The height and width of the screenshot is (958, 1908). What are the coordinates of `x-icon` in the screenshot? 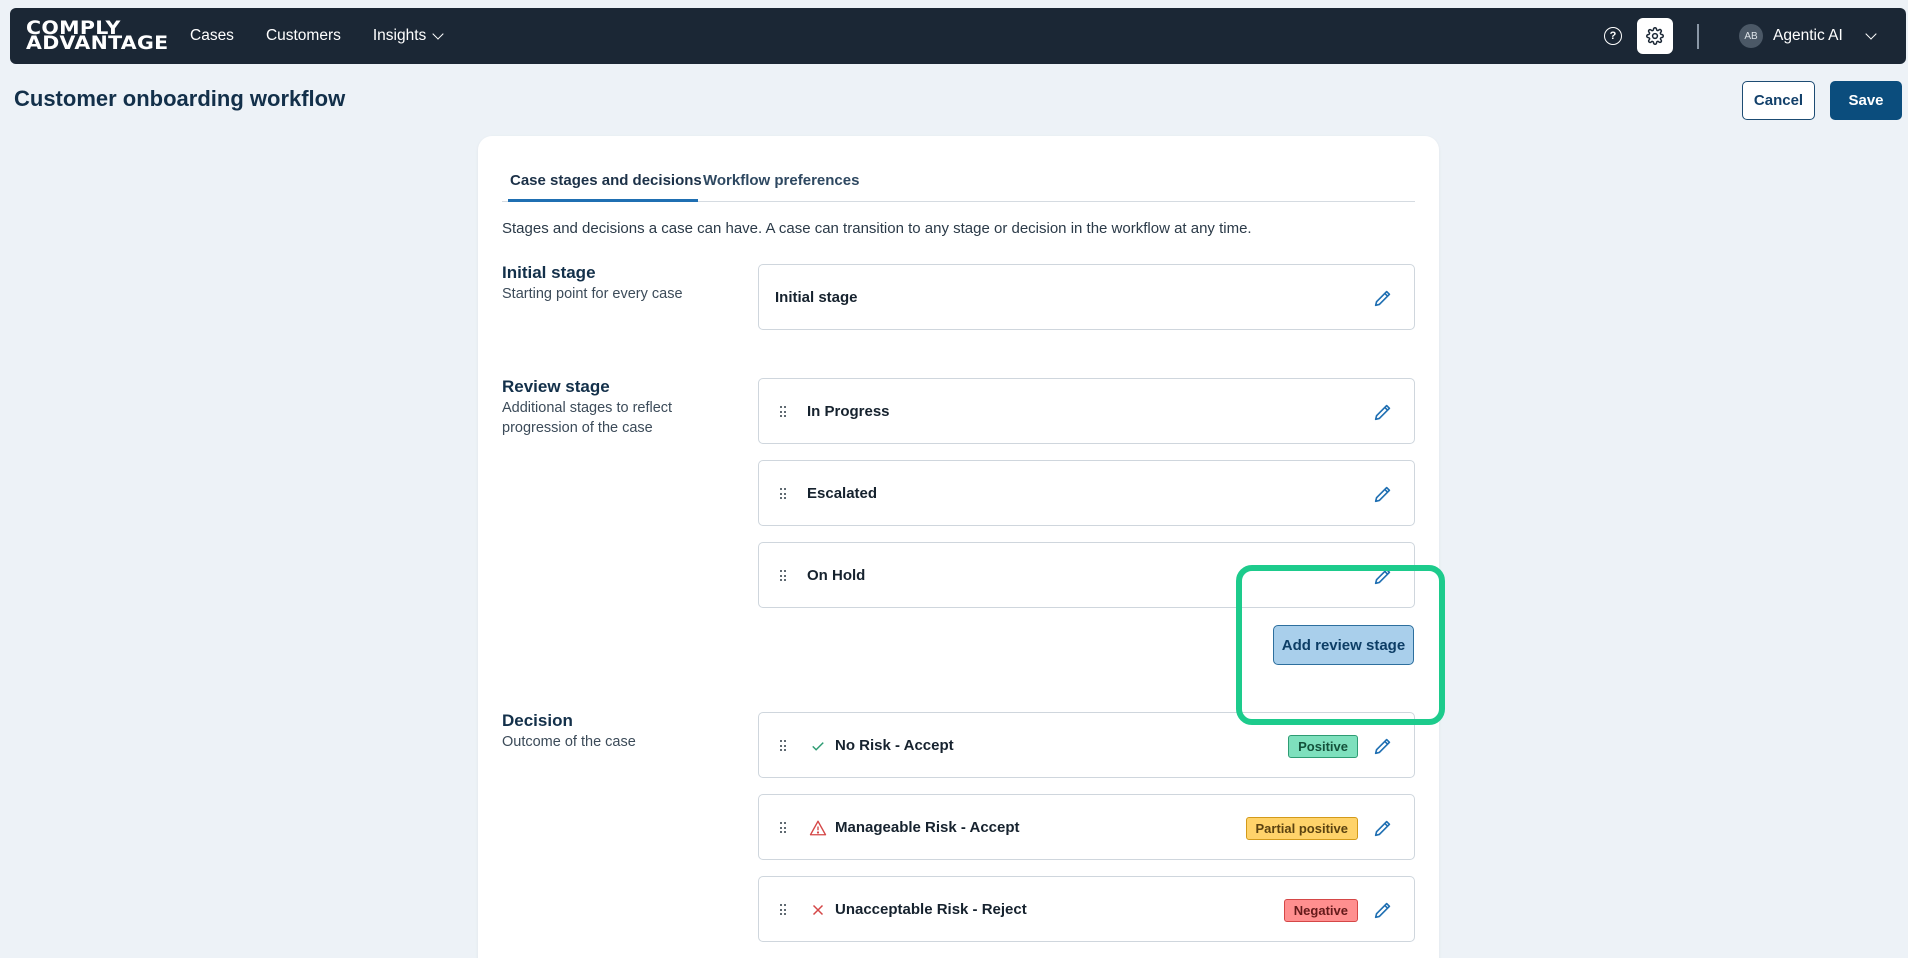 It's located at (818, 910).